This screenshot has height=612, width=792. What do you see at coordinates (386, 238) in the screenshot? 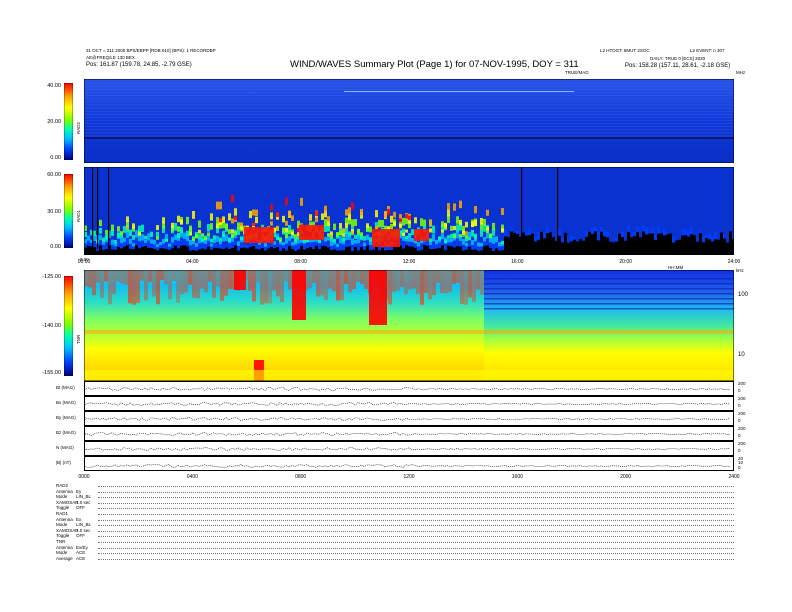
I see `rad1-burst` at bounding box center [386, 238].